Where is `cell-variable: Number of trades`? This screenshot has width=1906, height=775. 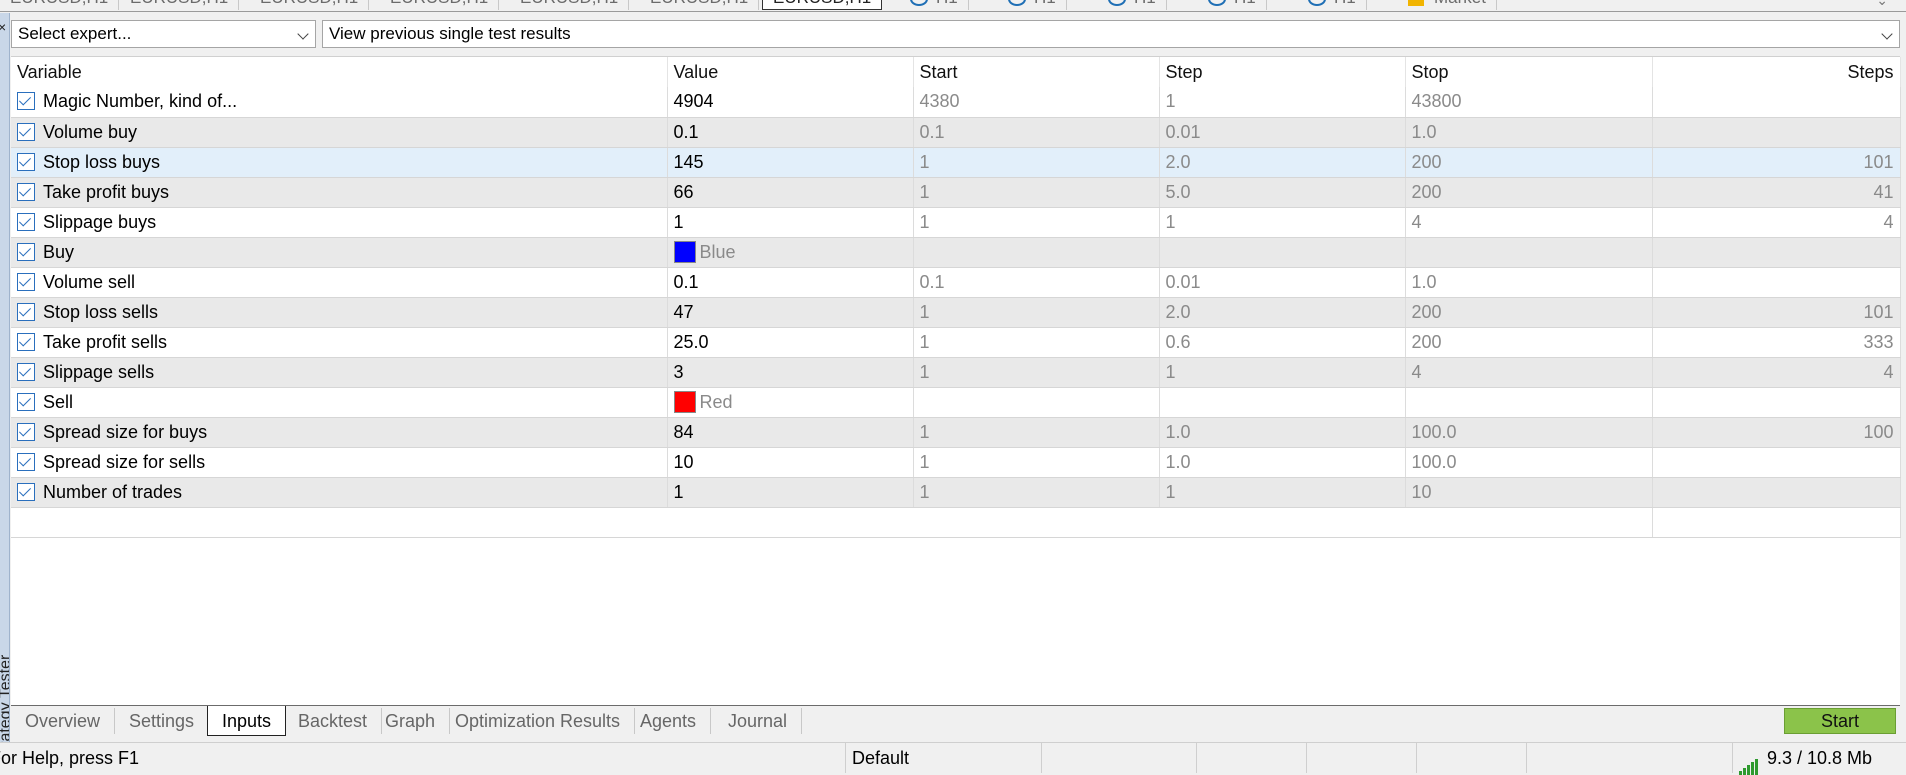 cell-variable: Number of trades is located at coordinates (339, 492).